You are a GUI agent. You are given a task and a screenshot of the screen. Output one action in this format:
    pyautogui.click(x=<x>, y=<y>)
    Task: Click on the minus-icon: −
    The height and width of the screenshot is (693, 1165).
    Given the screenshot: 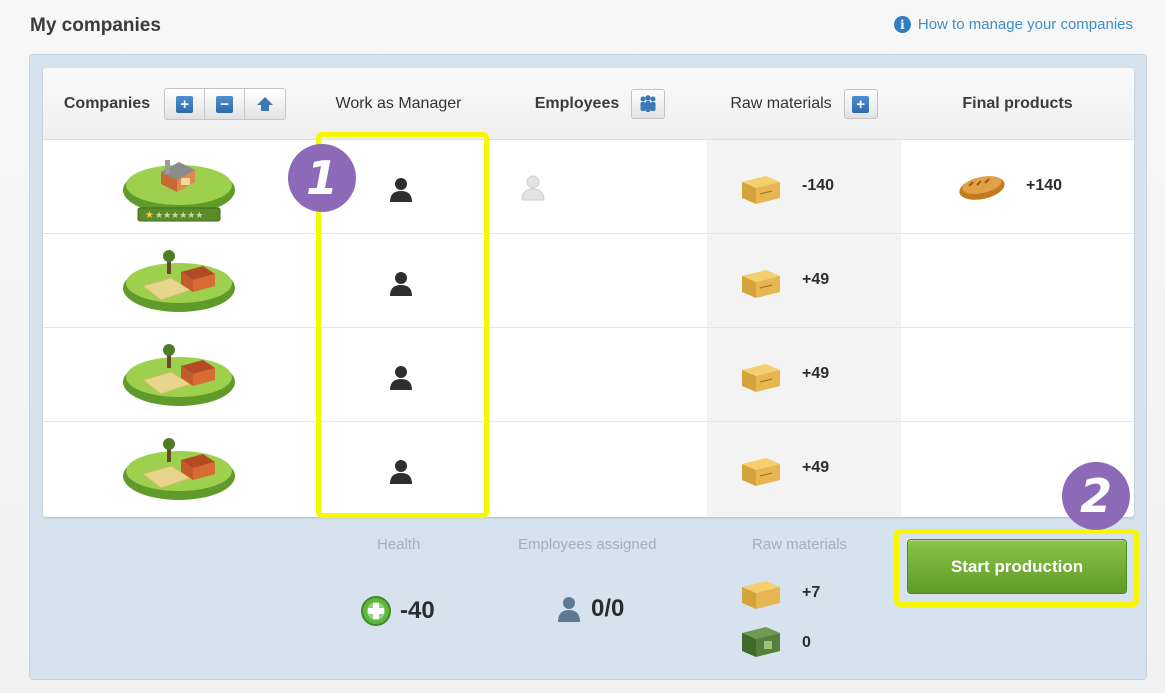 What is the action you would take?
    pyautogui.click(x=225, y=104)
    